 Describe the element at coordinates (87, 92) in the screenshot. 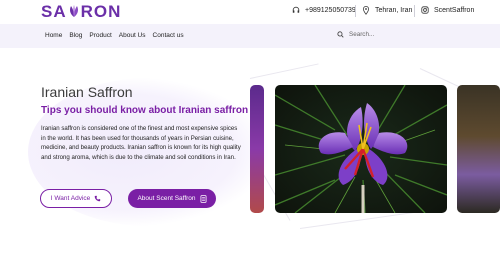

I see `hero-title: Iranian Saffron` at that location.